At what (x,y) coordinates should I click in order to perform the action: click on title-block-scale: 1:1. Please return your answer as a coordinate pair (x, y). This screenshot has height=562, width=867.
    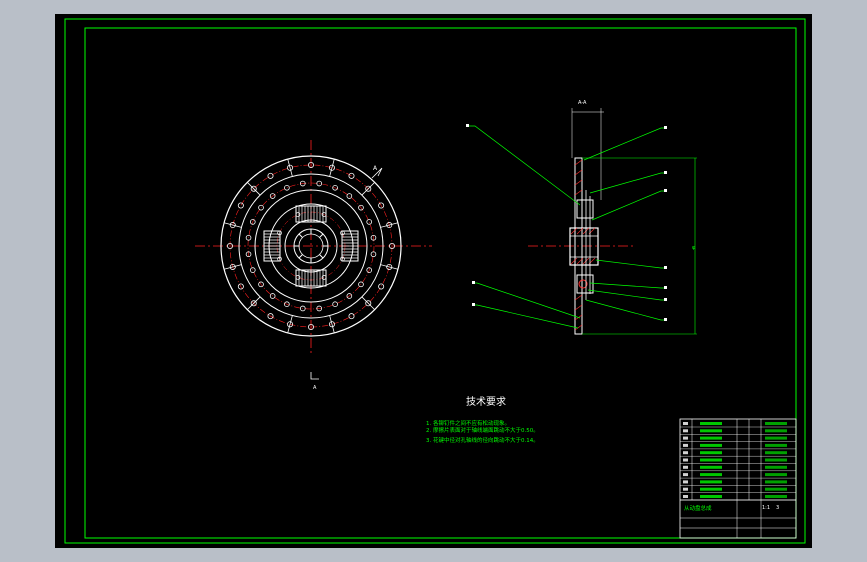
    Looking at the image, I should click on (766, 508).